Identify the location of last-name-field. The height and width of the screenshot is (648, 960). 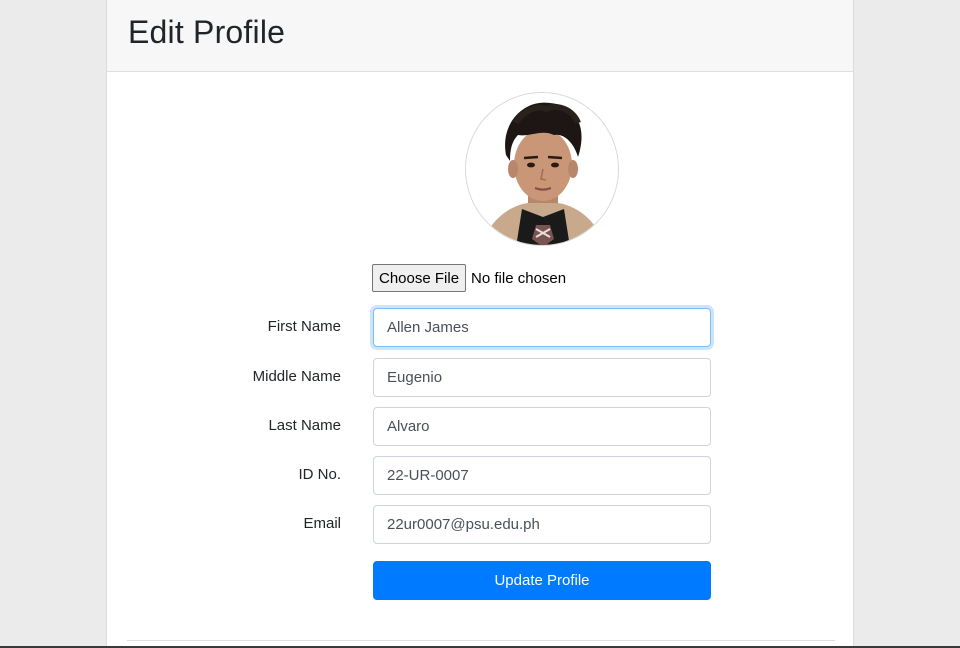
(542, 426).